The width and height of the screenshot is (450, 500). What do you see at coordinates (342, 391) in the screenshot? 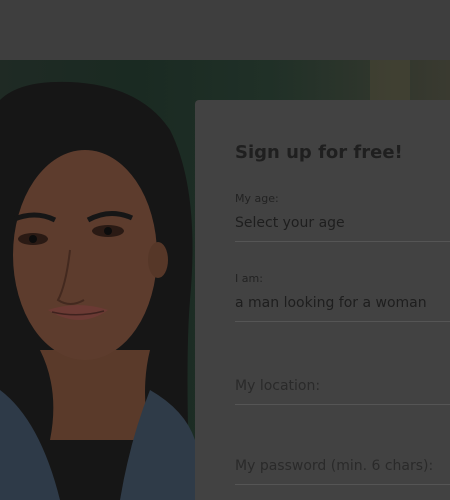
I see `location-input: My location:` at bounding box center [342, 391].